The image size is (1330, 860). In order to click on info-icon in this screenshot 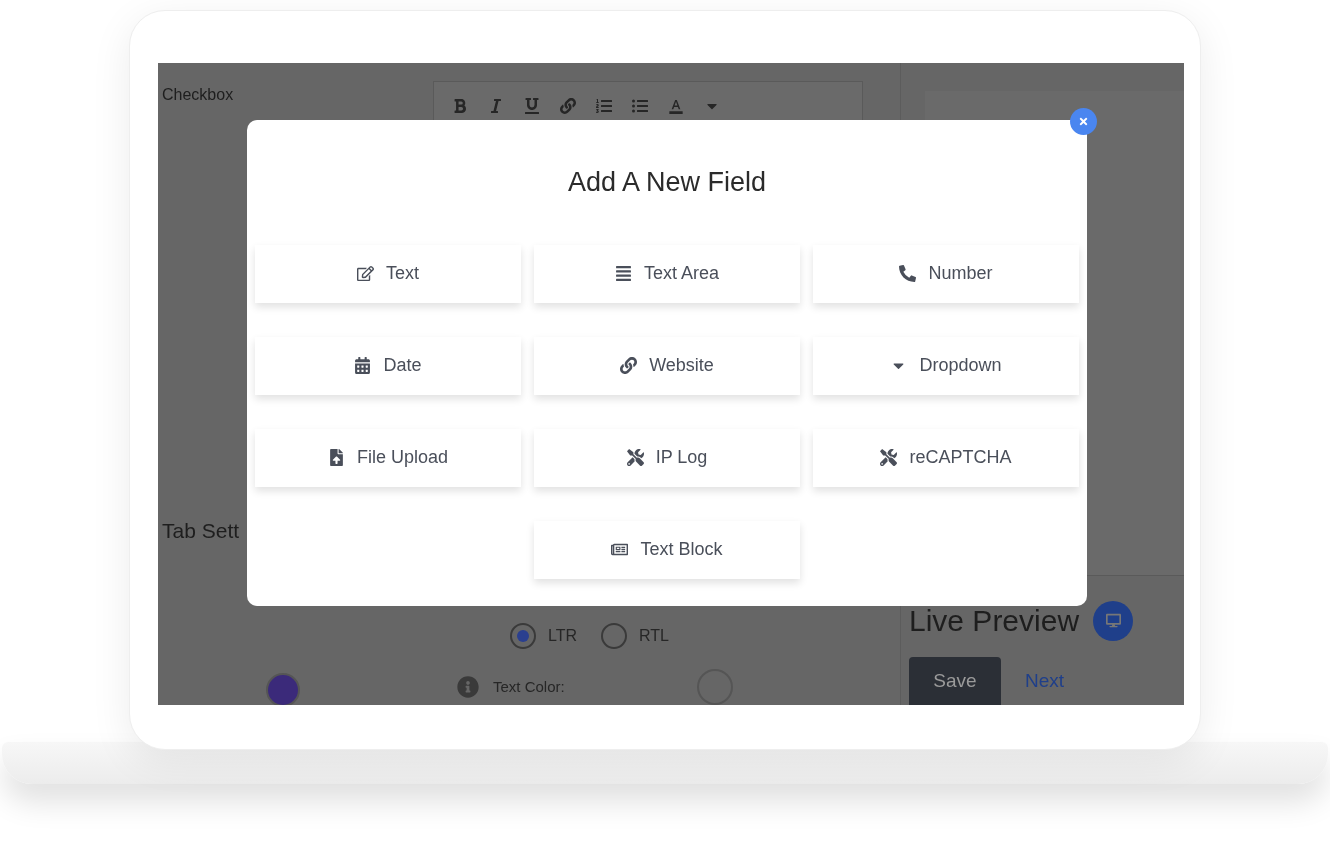, I will do `click(468, 687)`.